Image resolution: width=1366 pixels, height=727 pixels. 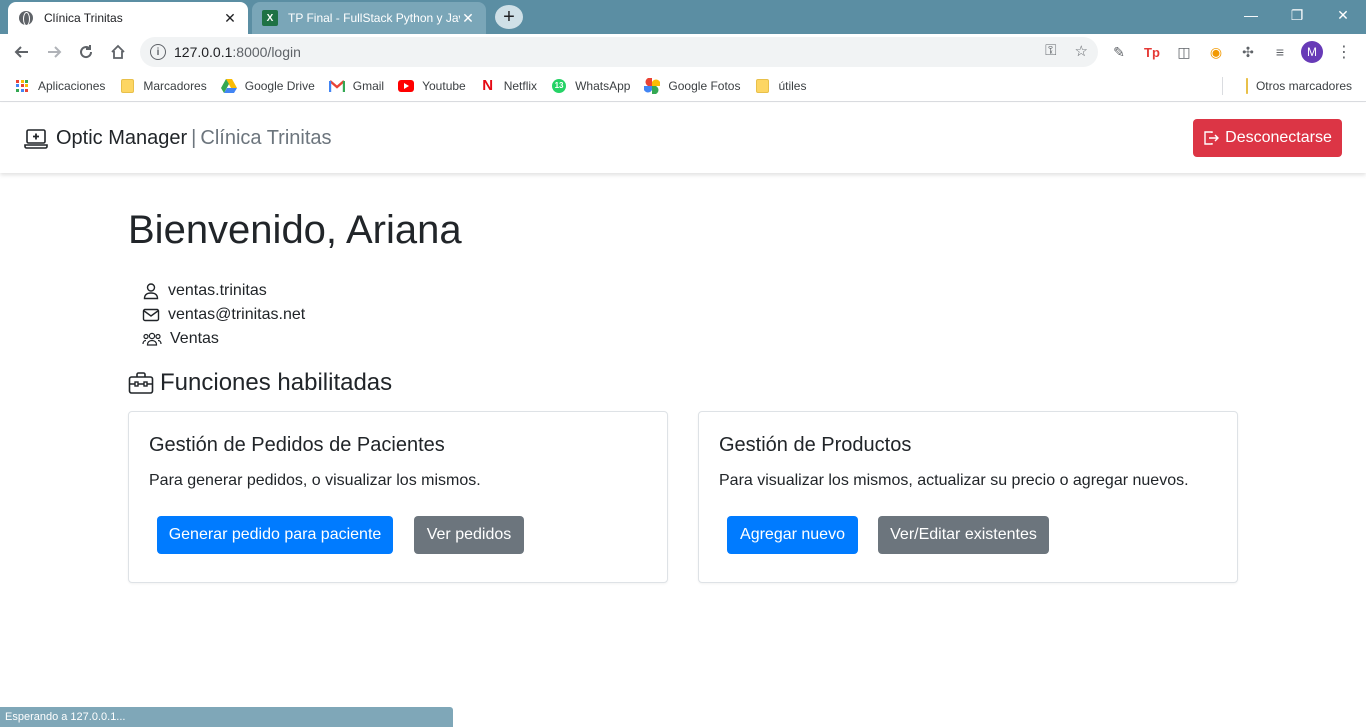 What do you see at coordinates (228, 86) in the screenshot?
I see `google-drive-icon` at bounding box center [228, 86].